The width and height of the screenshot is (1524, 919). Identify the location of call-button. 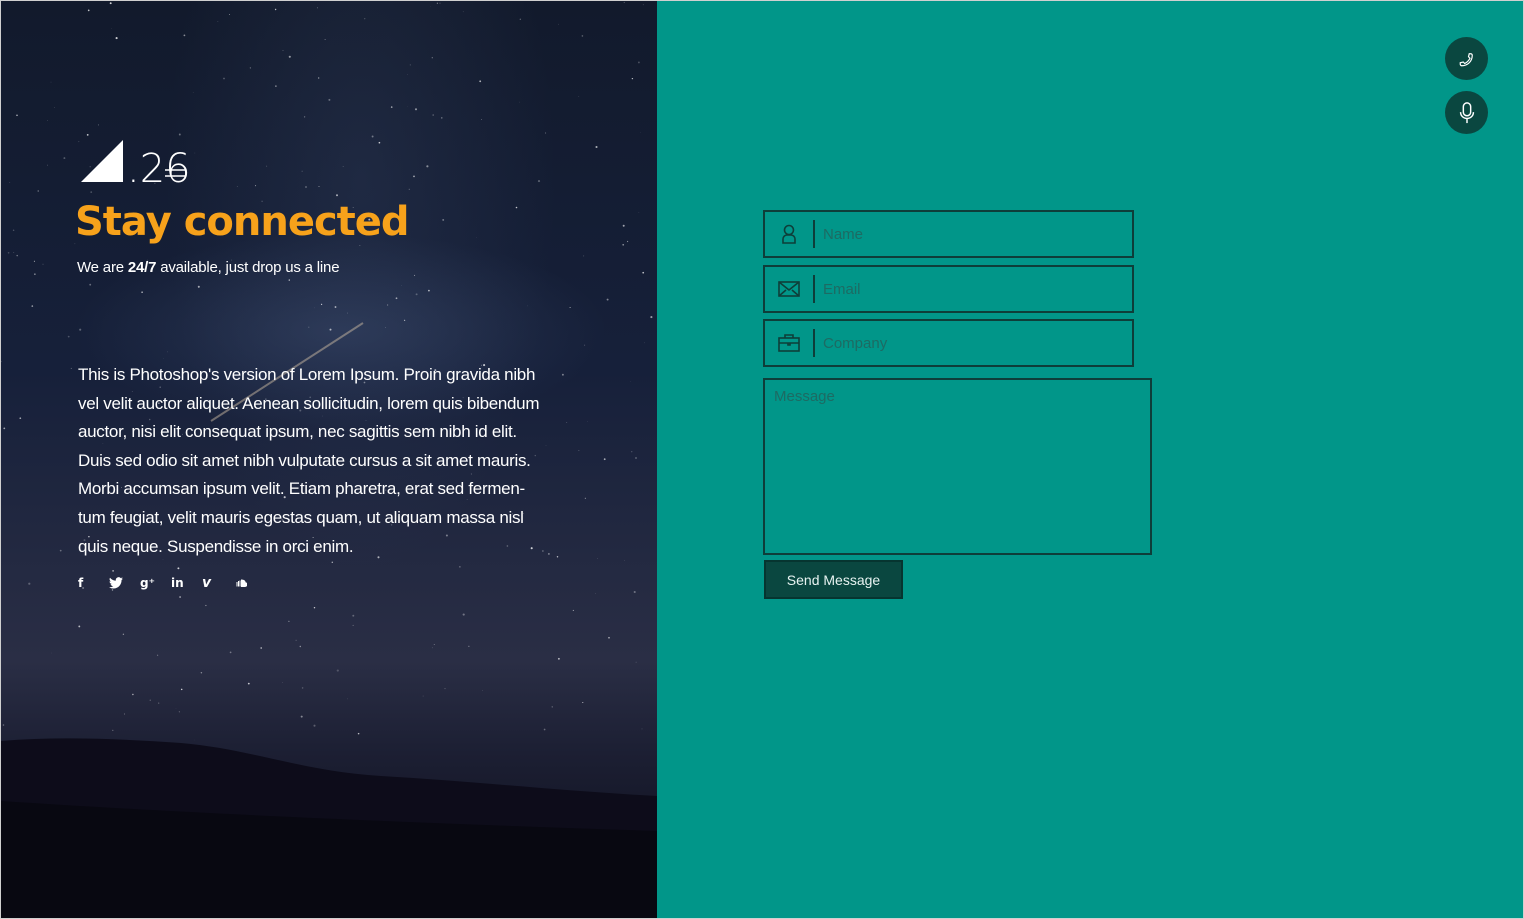
(1466, 58).